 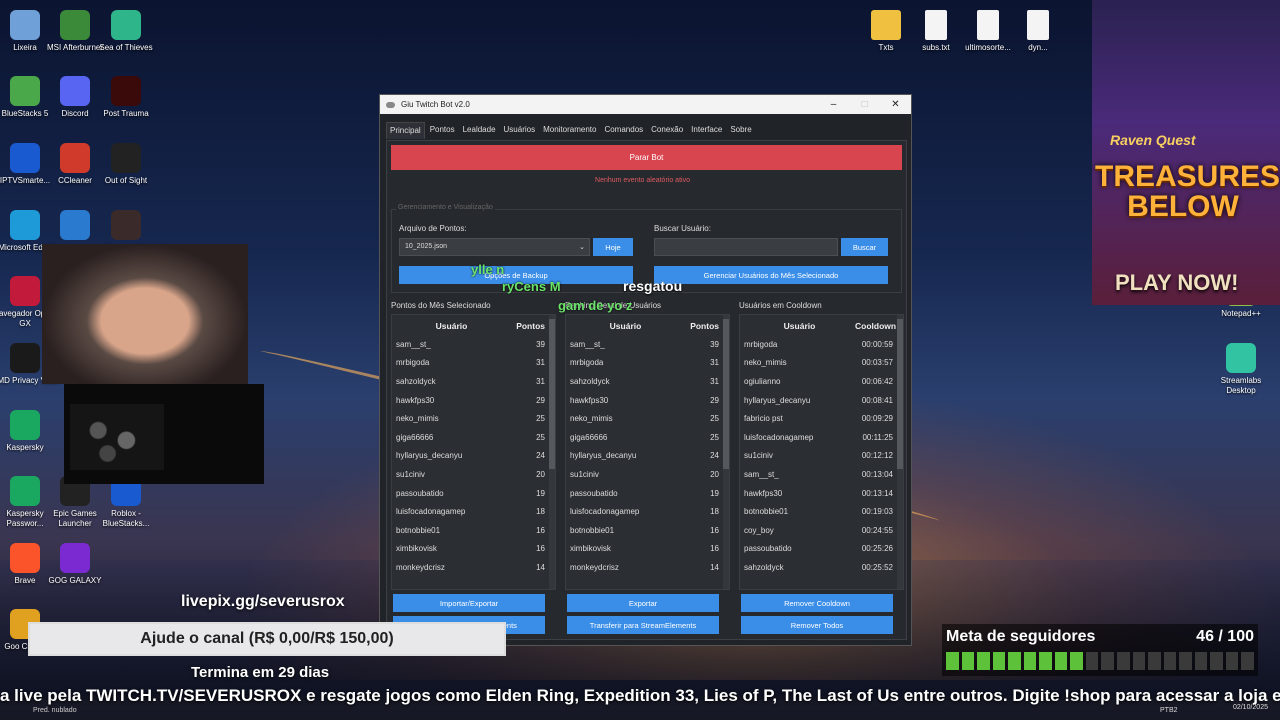 I want to click on tab-usuarios: Usuários, so click(x=520, y=130).